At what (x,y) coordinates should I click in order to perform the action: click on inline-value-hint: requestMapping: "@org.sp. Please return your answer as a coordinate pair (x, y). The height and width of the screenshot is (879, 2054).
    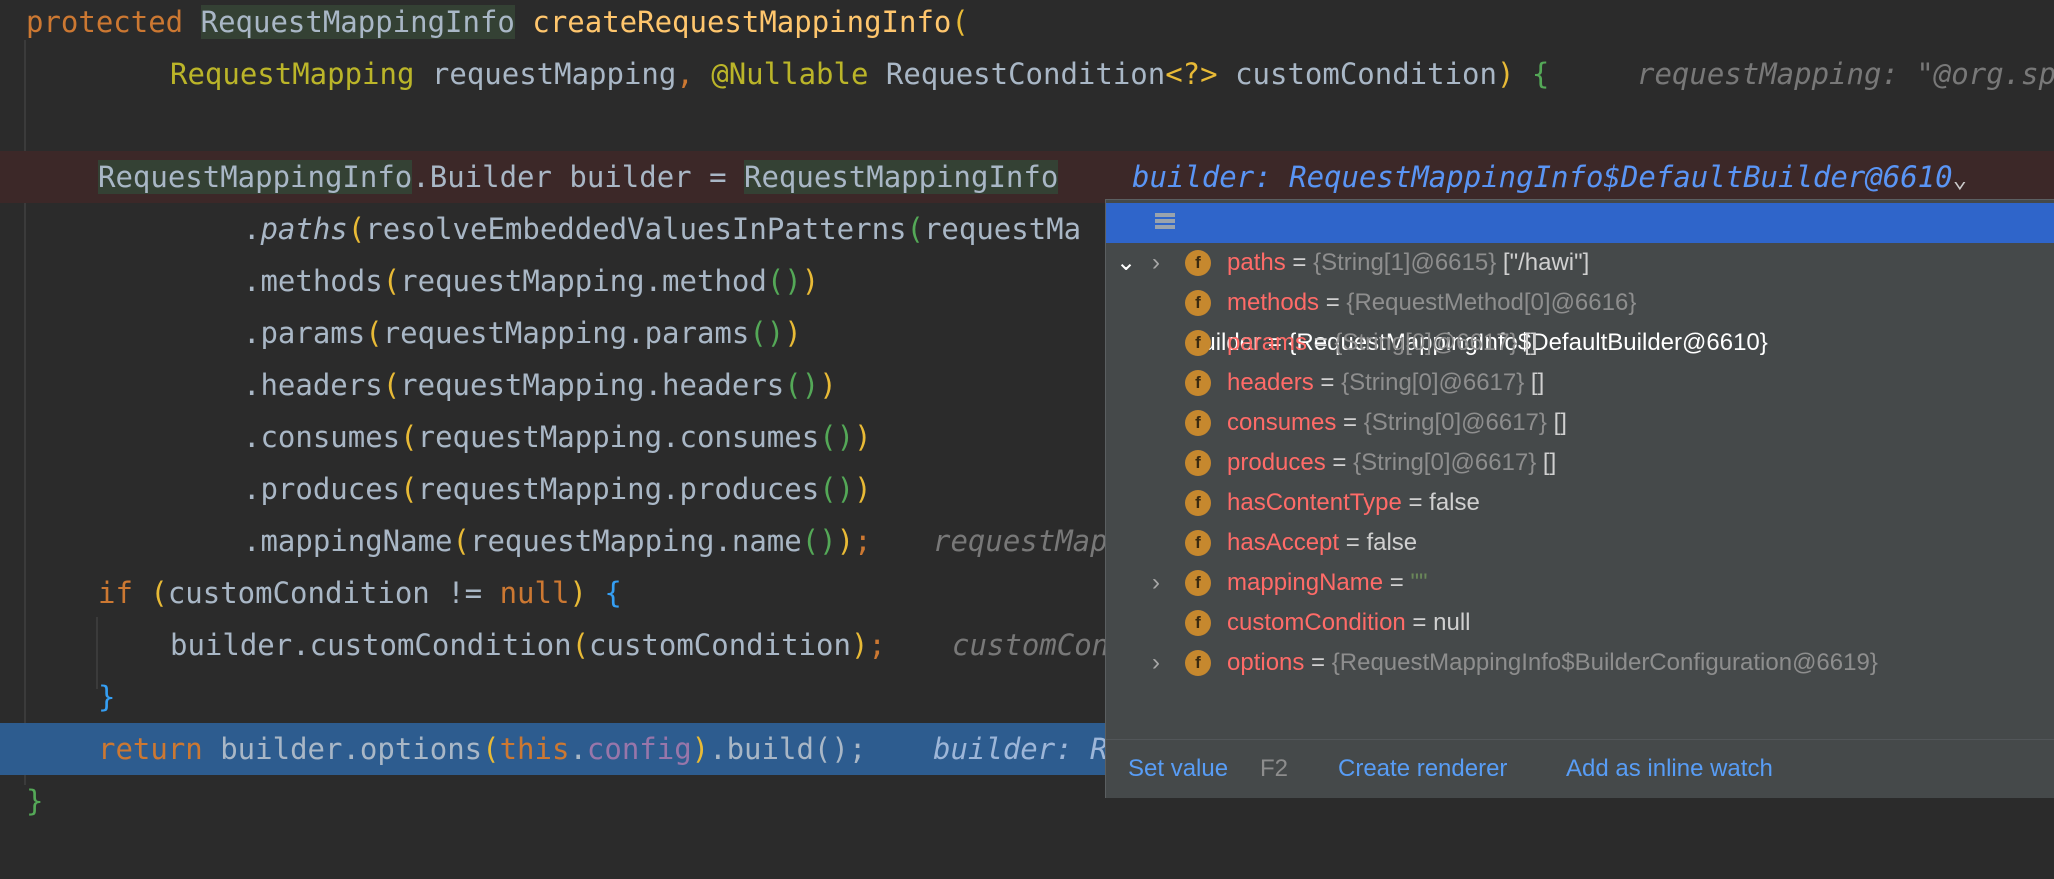
    Looking at the image, I should click on (1845, 74).